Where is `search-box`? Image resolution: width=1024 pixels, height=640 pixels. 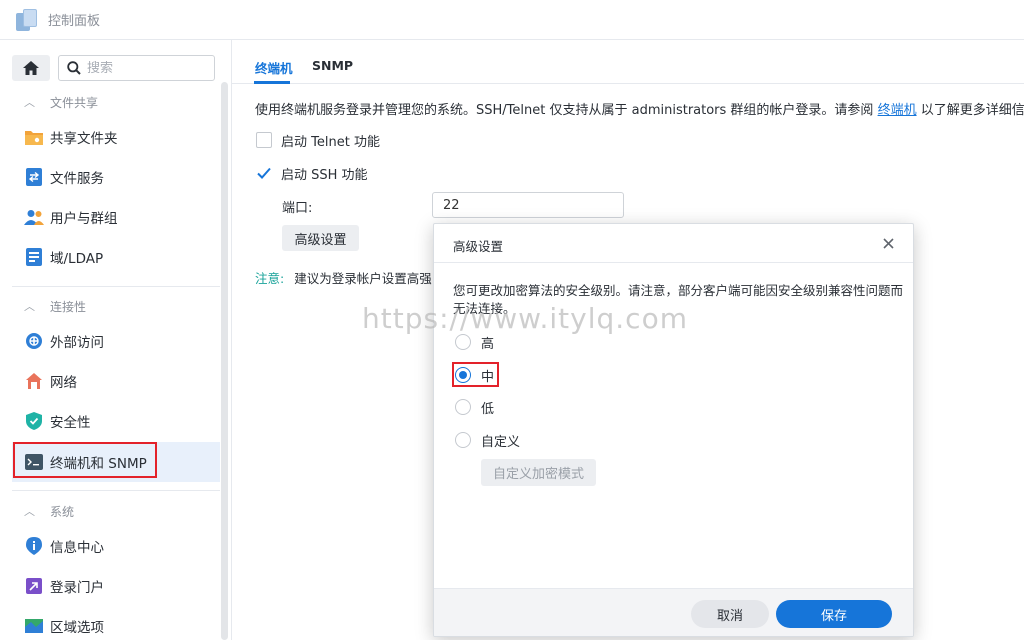 search-box is located at coordinates (136, 68).